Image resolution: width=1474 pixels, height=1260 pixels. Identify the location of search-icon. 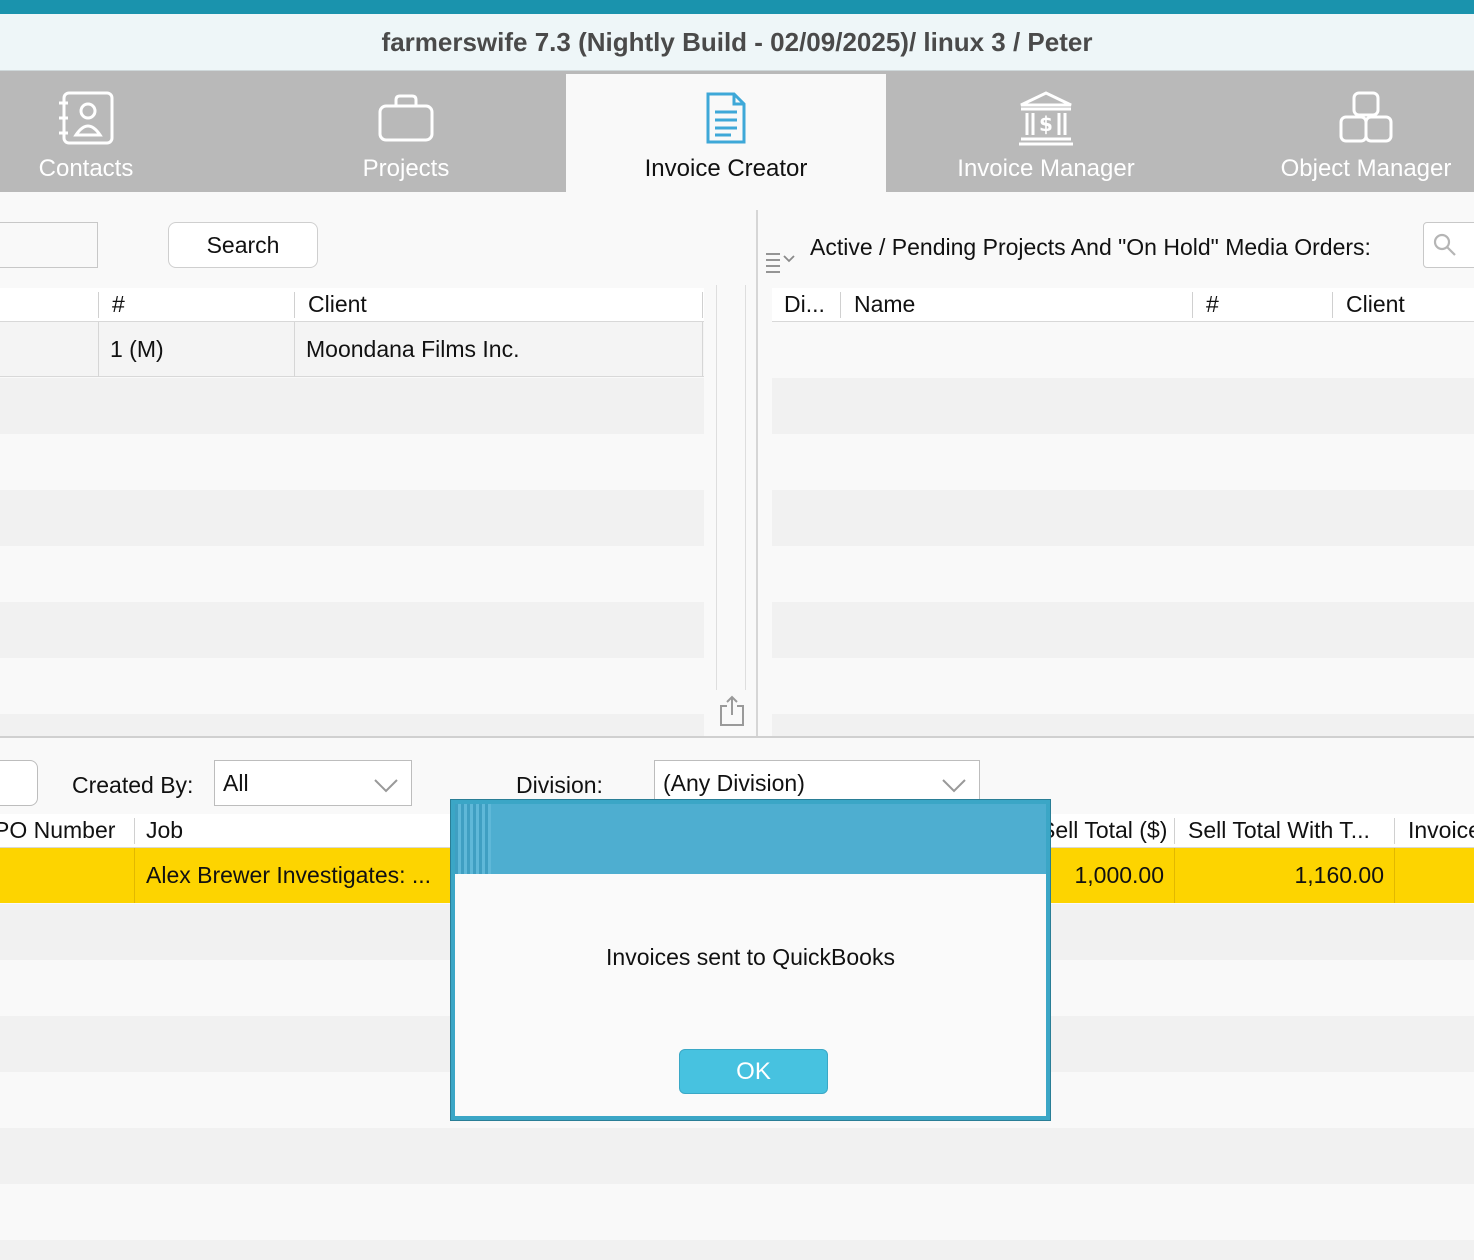
(1445, 247).